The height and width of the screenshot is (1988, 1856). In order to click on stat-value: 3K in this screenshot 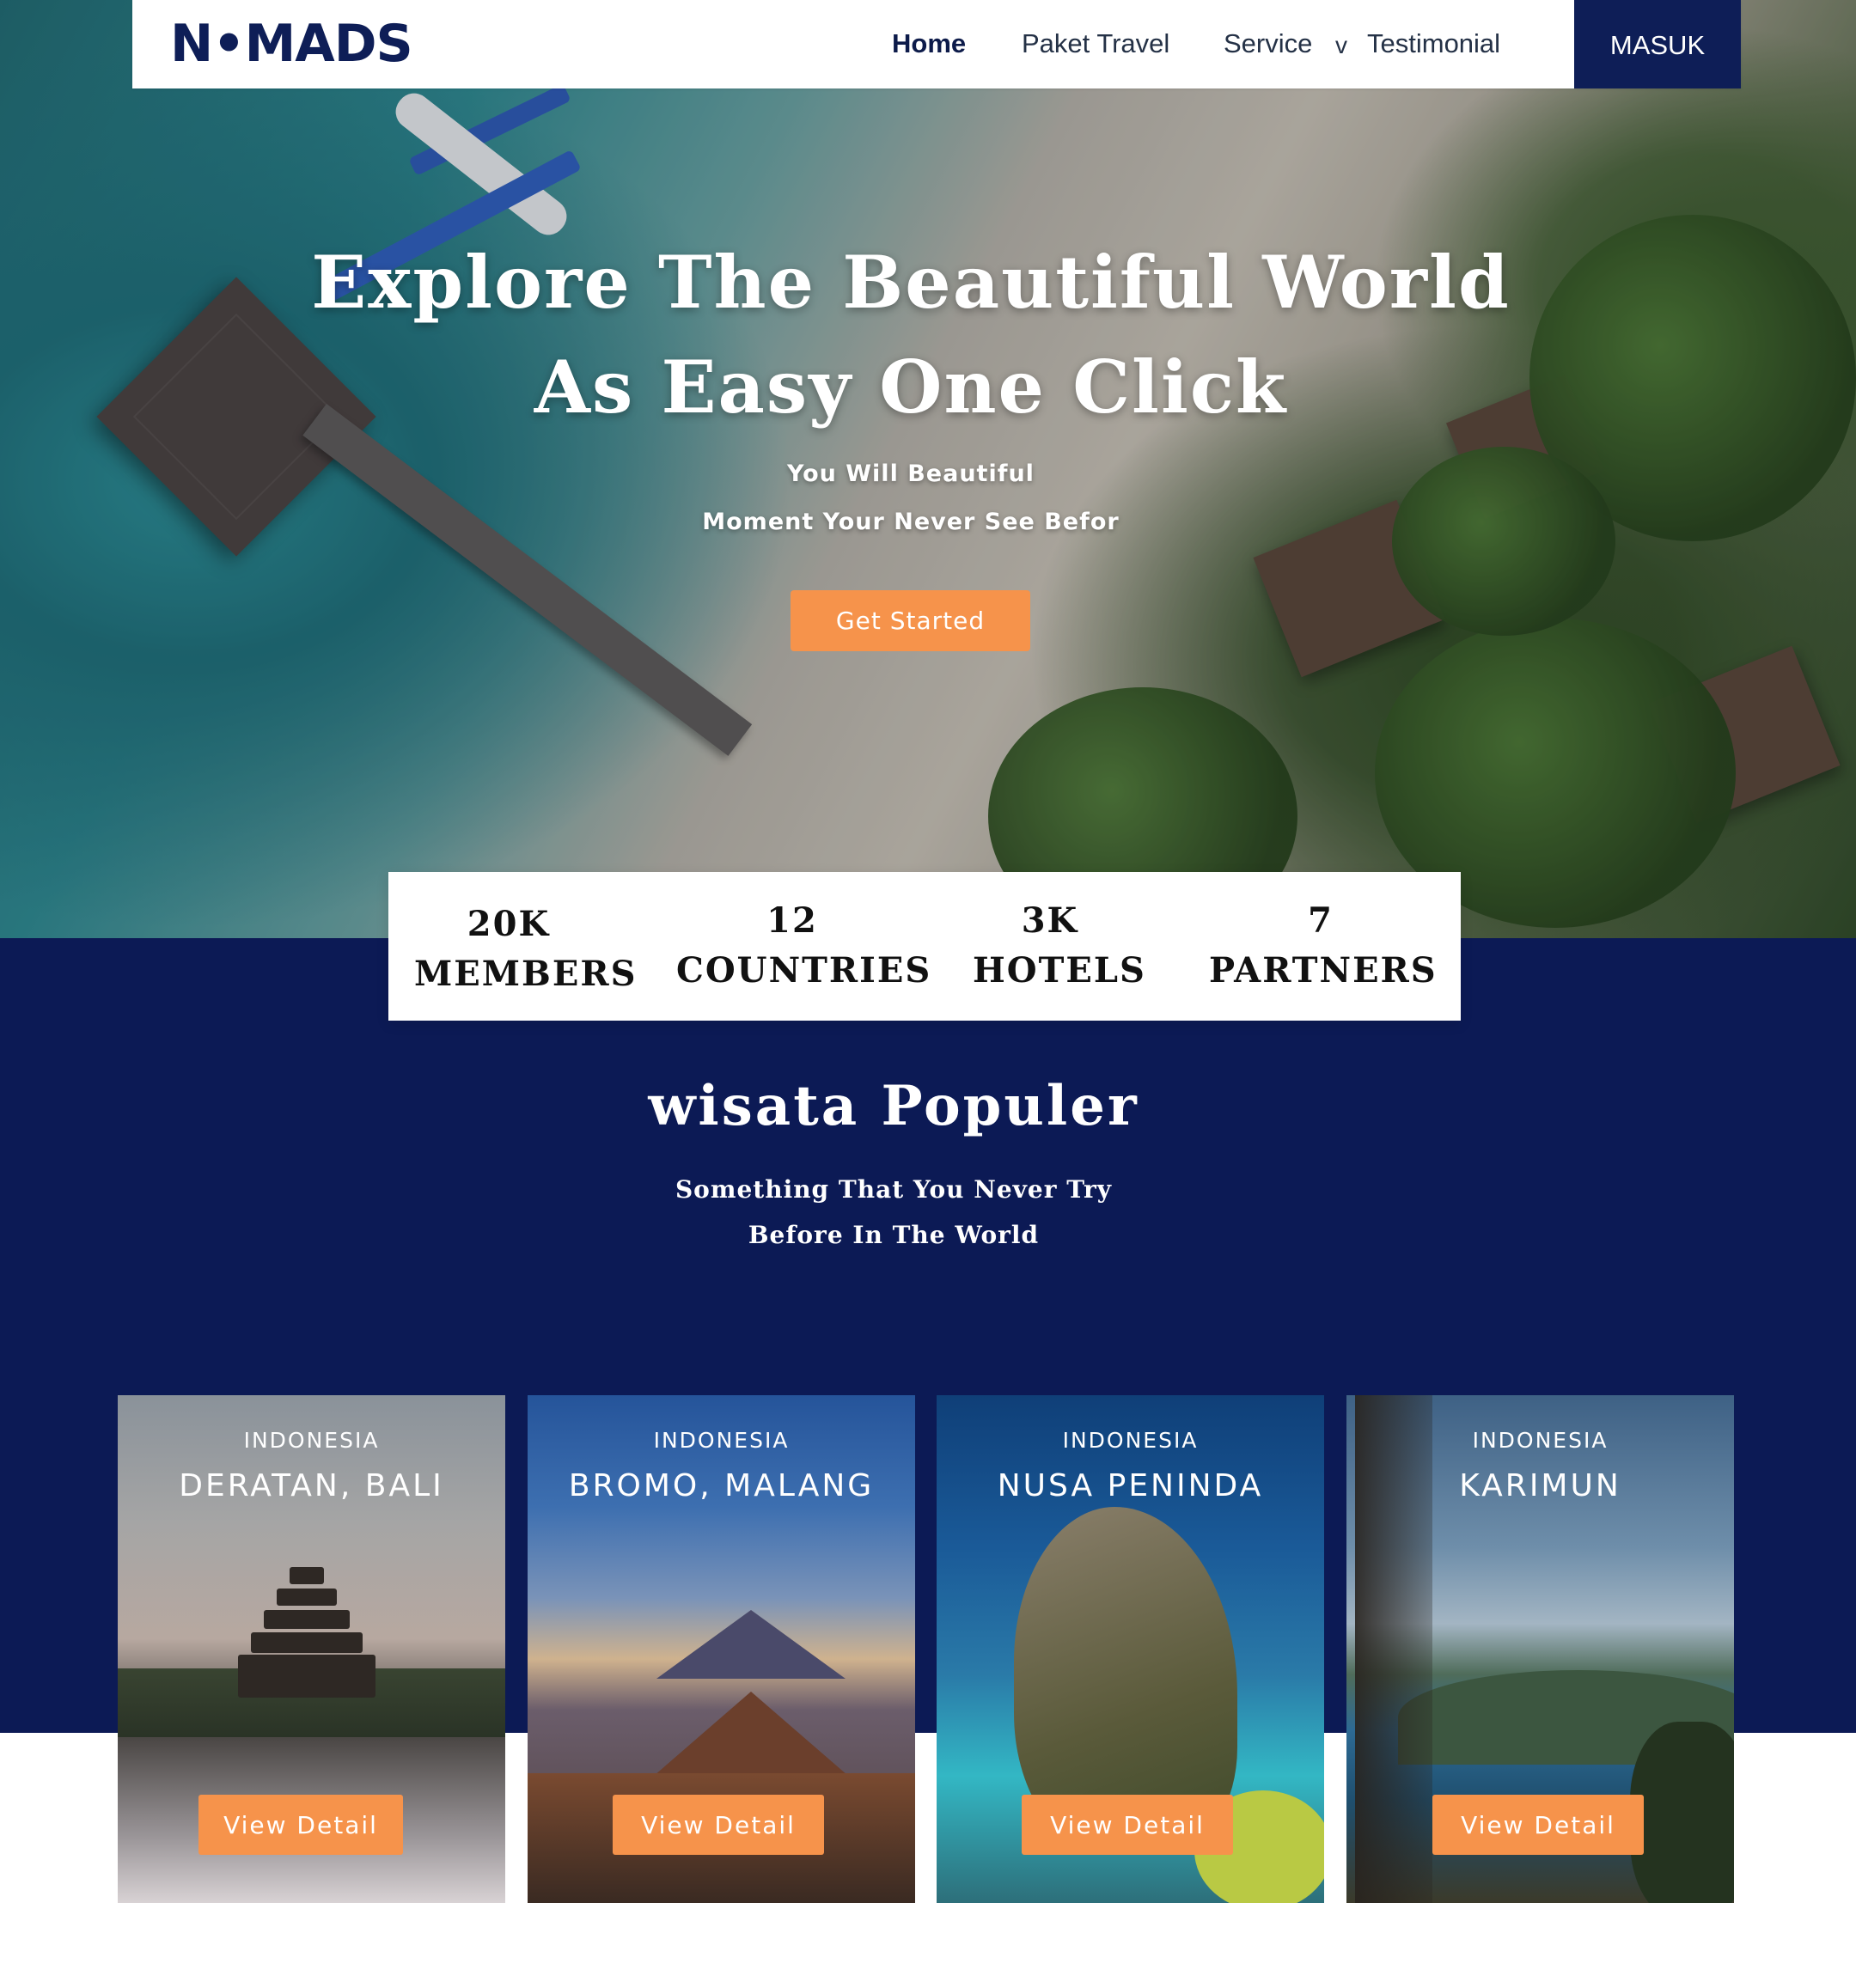, I will do `click(1050, 920)`.